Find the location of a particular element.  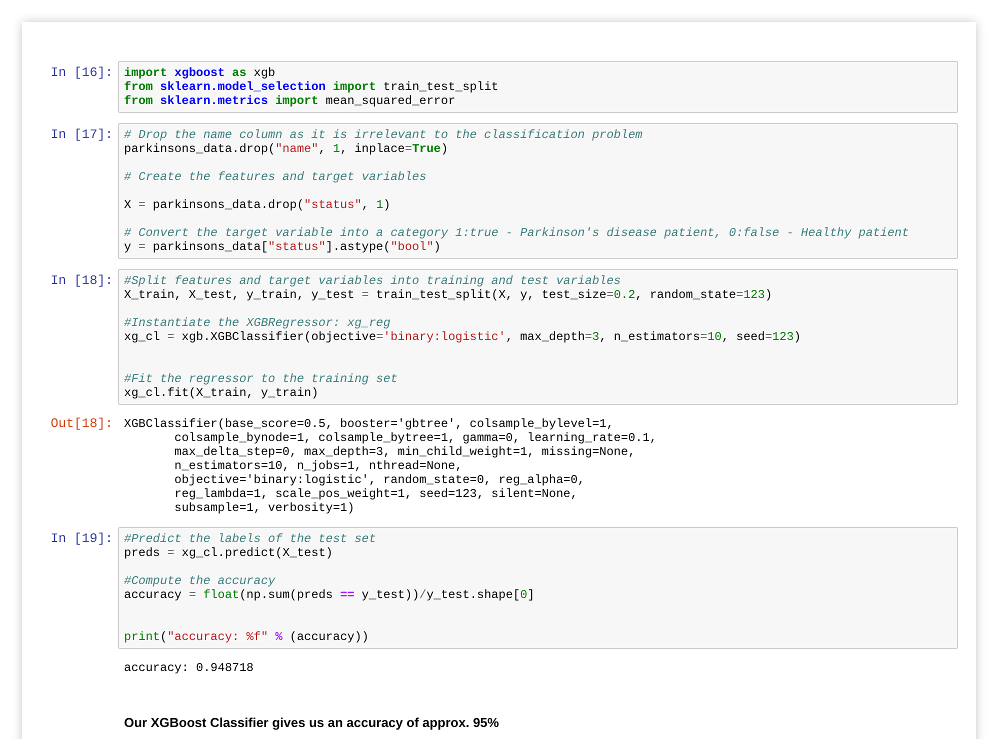

code-line: accuracy = float(np.sum(preds == y_test))/y_test.shape[0] is located at coordinates (330, 595).